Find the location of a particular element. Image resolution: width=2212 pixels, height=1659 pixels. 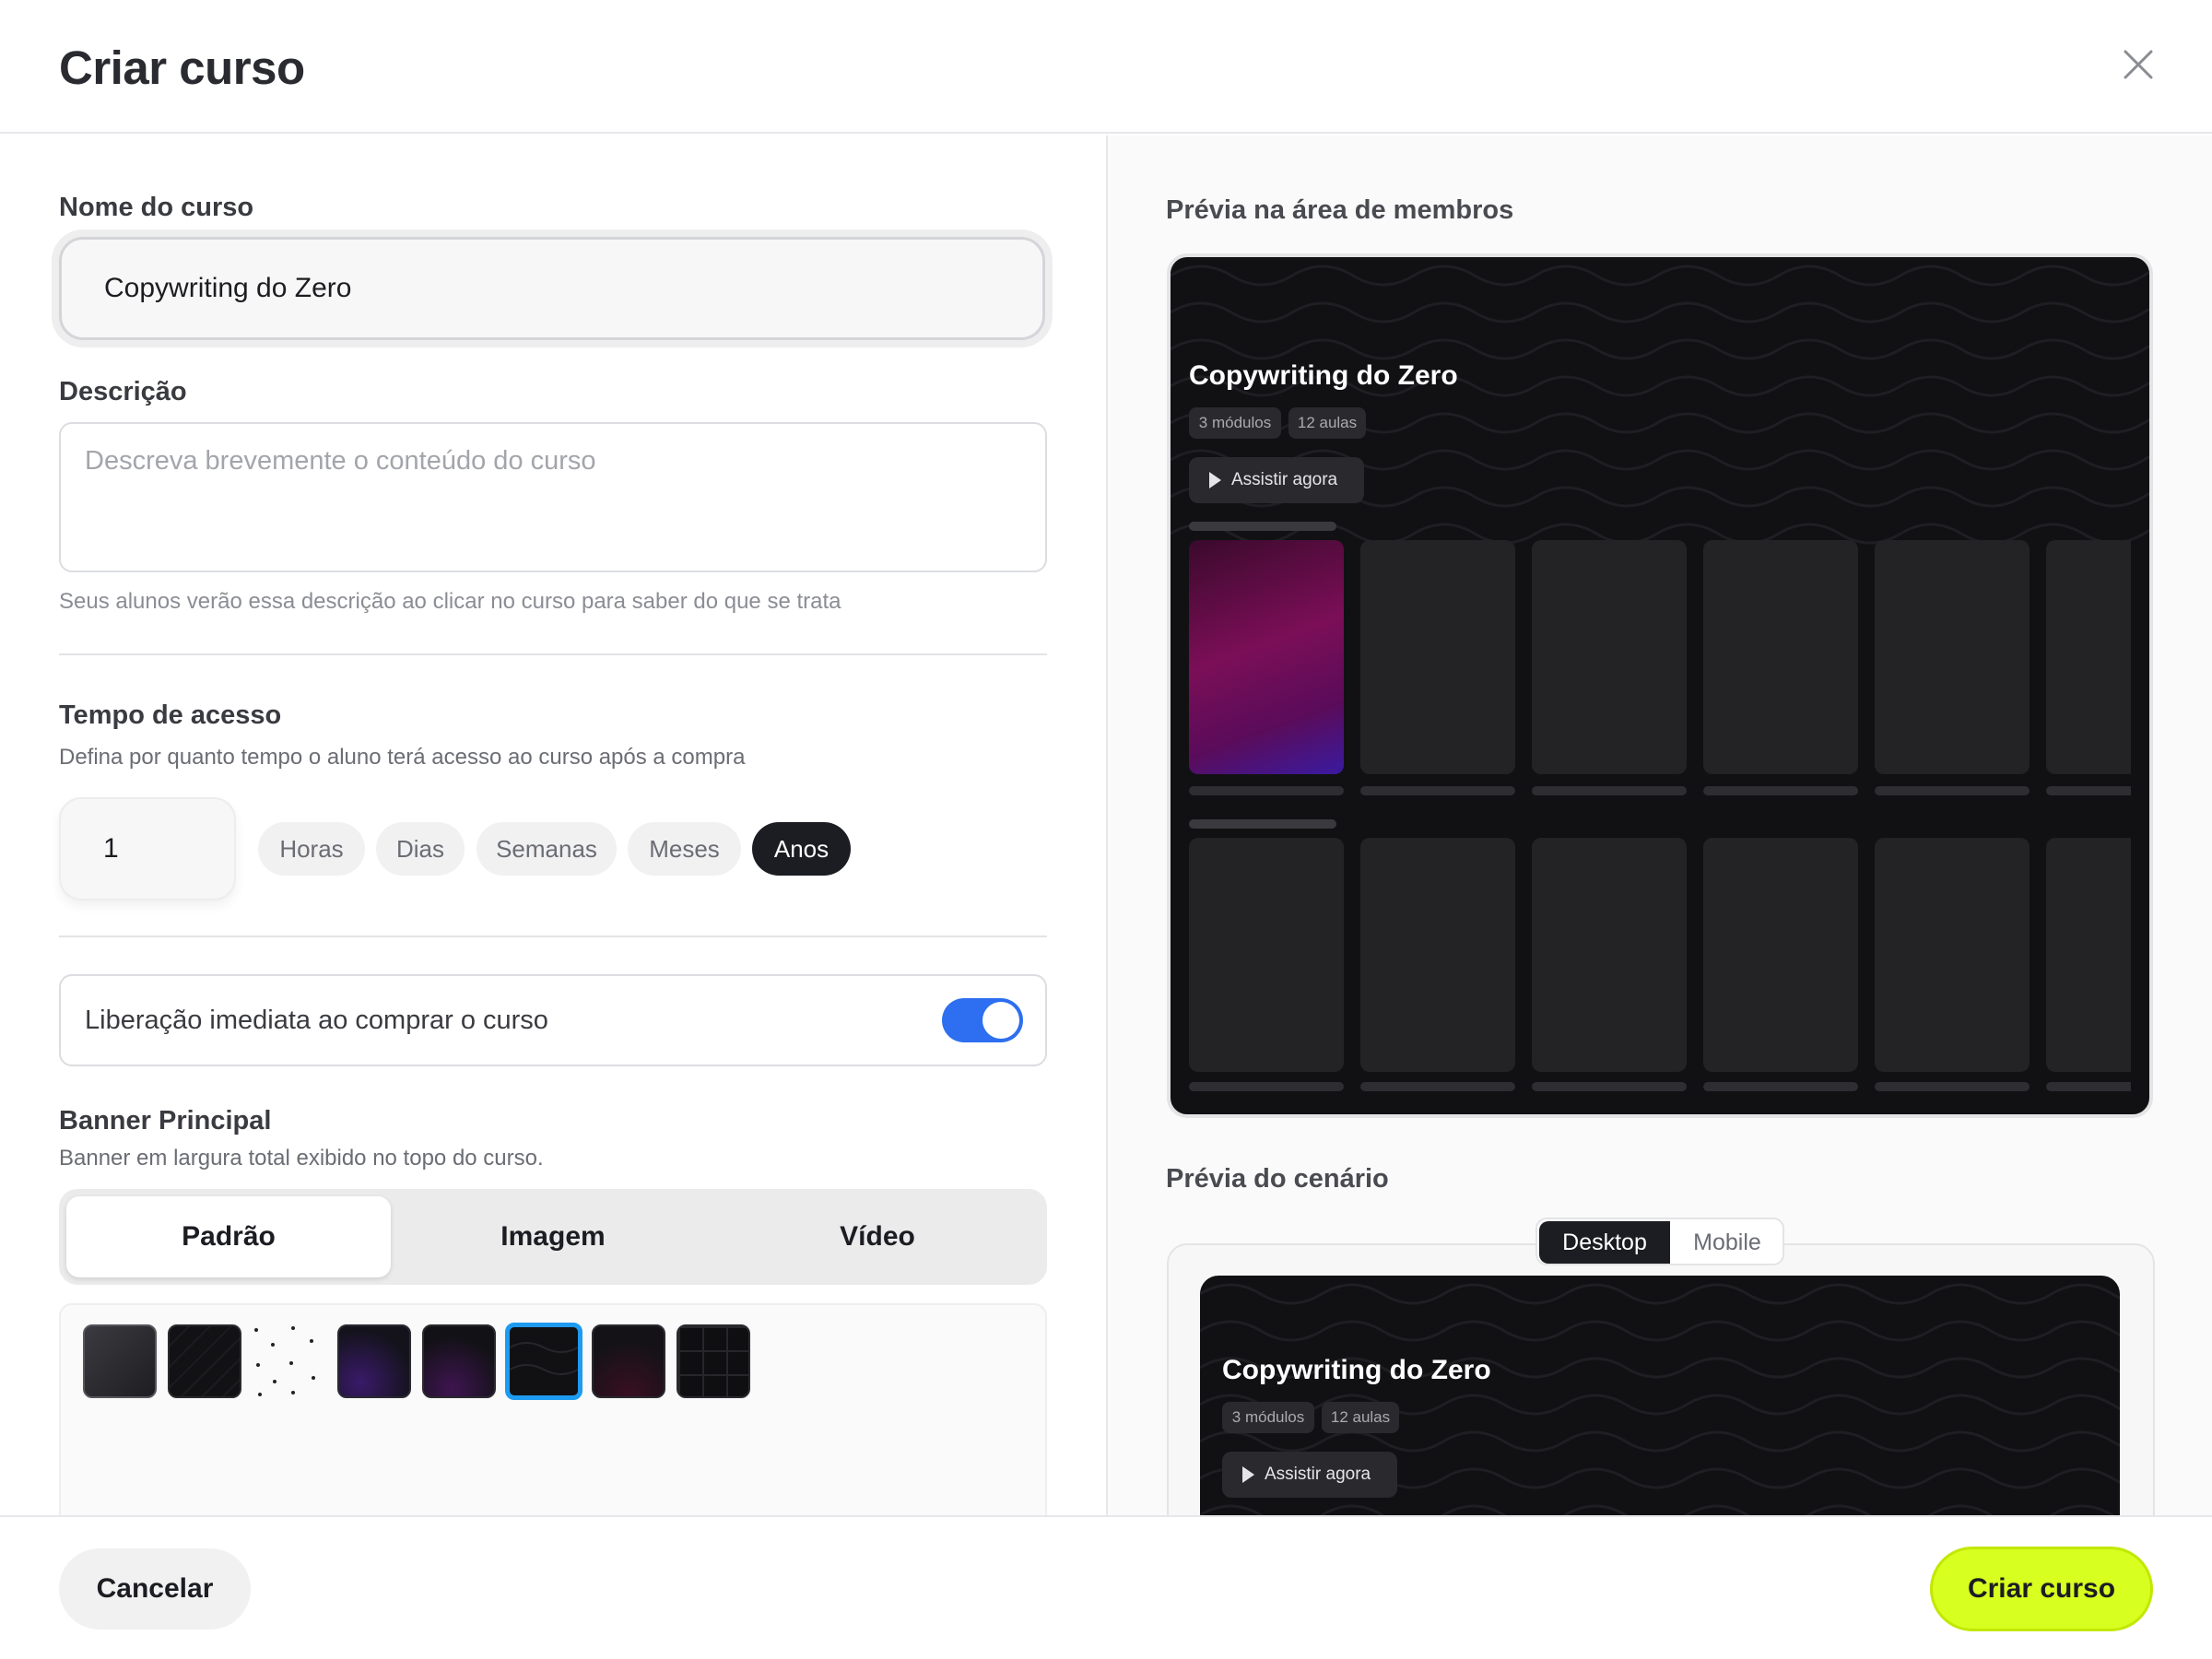

unit-pill-anos: Anos is located at coordinates (801, 849).